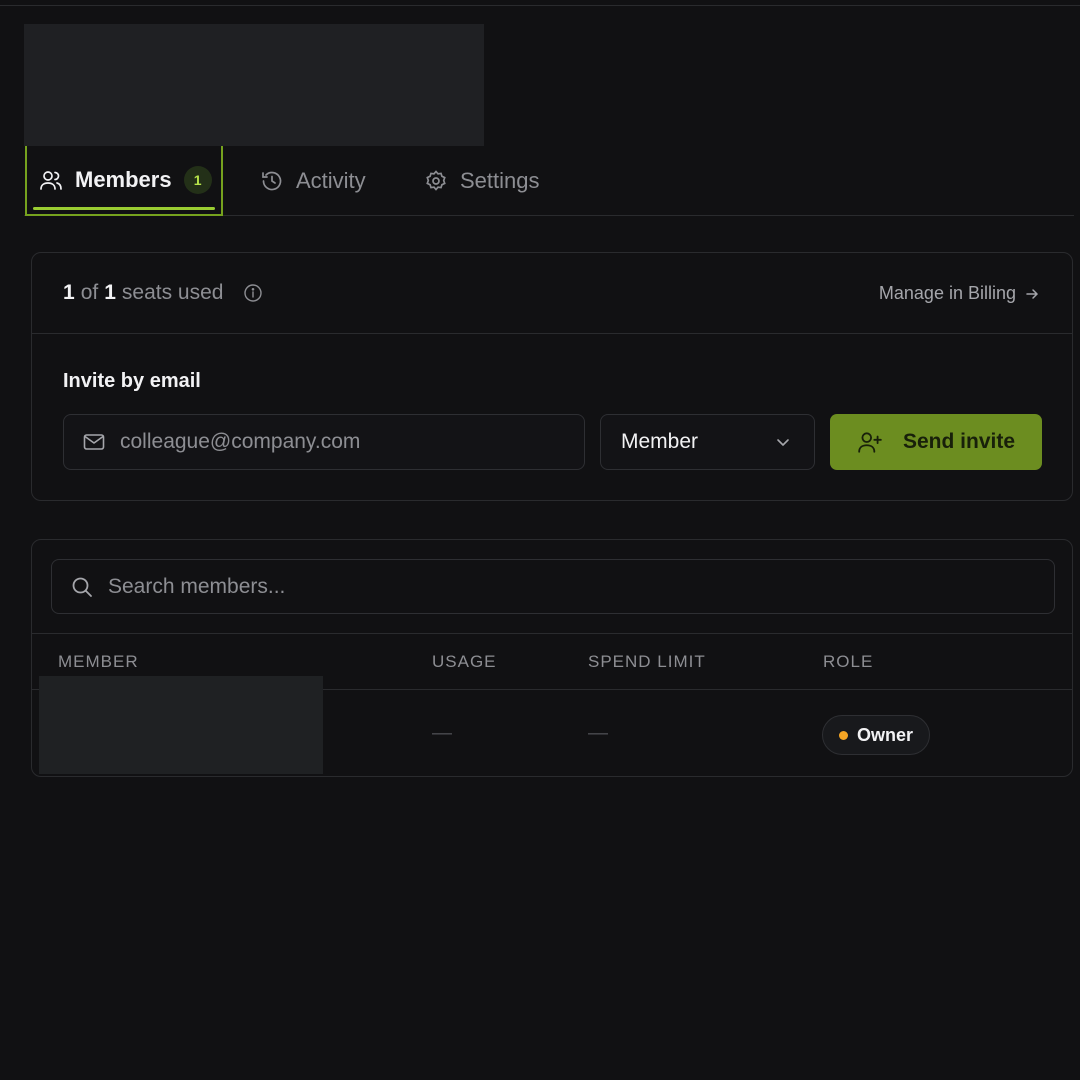 This screenshot has height=1080, width=1080. What do you see at coordinates (549, 181) in the screenshot?
I see `tab-bar: Members 1 Activity Settings` at bounding box center [549, 181].